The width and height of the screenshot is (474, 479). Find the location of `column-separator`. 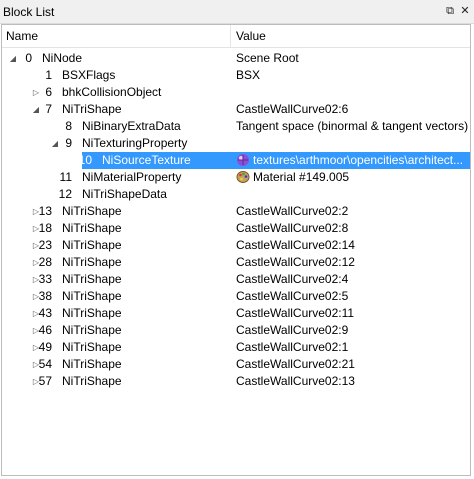

column-separator is located at coordinates (230, 36).